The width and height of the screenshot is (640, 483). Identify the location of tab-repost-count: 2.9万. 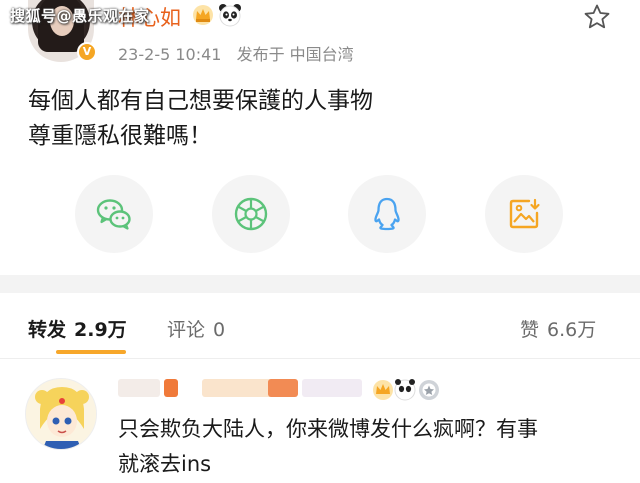
(100, 330).